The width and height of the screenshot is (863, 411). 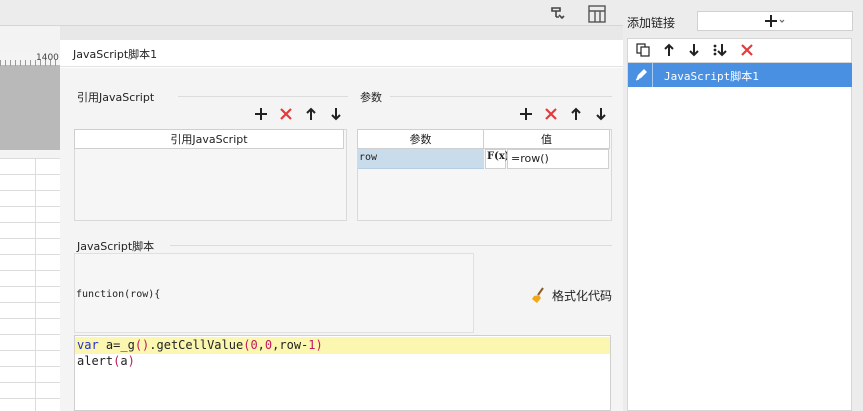 What do you see at coordinates (30, 284) in the screenshot?
I see `sheet-grid` at bounding box center [30, 284].